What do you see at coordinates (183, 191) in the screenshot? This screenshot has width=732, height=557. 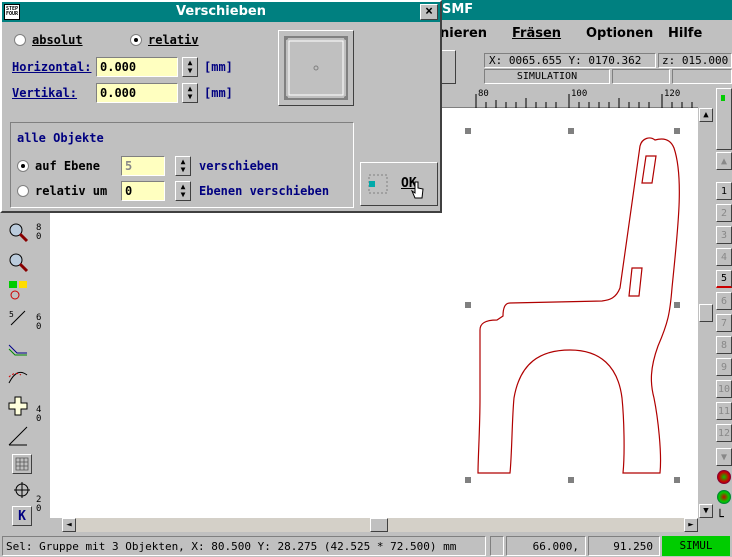 I see `relative-layers-spinner-icon: ▲ ▼` at bounding box center [183, 191].